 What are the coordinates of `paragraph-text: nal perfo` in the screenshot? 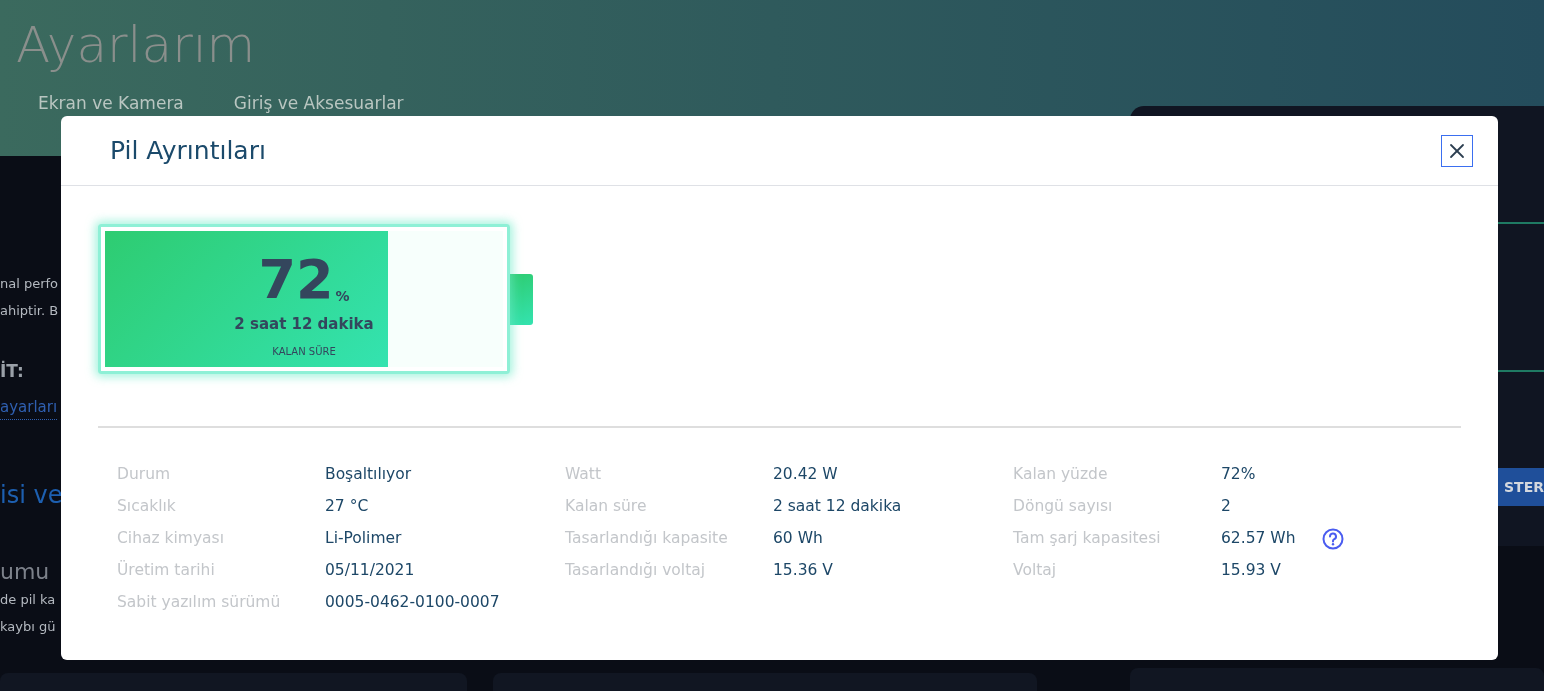 It's located at (30, 284).